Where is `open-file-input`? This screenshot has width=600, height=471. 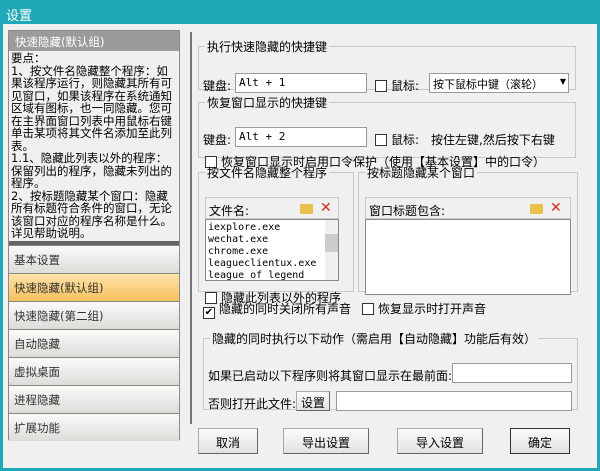 open-file-input is located at coordinates (454, 401).